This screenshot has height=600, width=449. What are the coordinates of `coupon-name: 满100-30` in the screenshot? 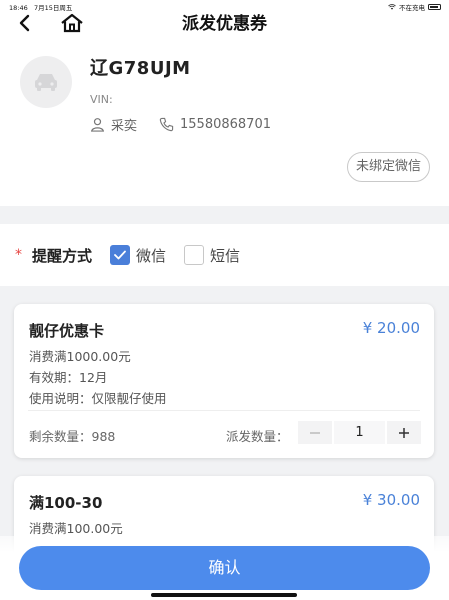 It's located at (66, 503).